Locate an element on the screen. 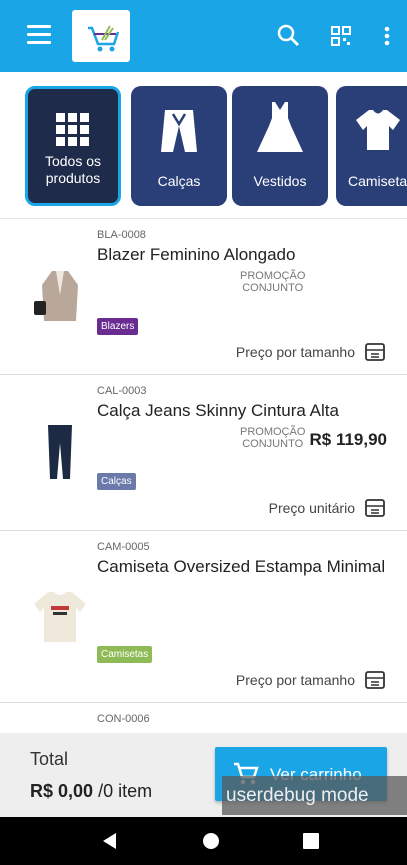 This screenshot has width=407, height=865. price-type: Preço unitário is located at coordinates (311, 508).